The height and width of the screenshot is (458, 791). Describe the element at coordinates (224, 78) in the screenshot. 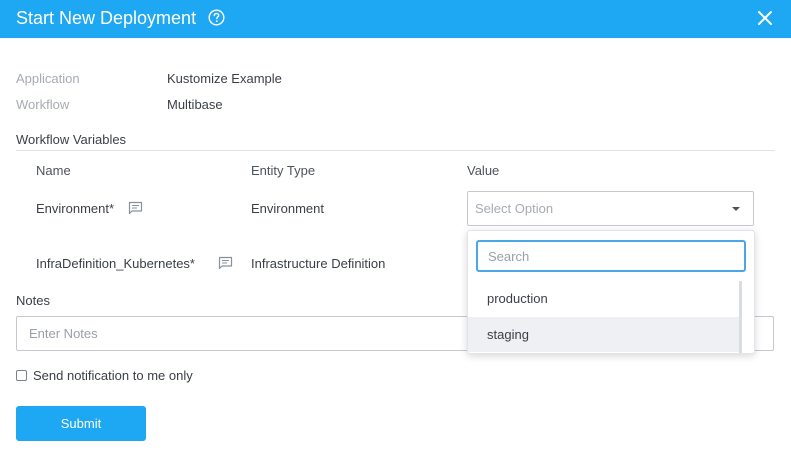

I see `application-value: Kustomize Example` at that location.